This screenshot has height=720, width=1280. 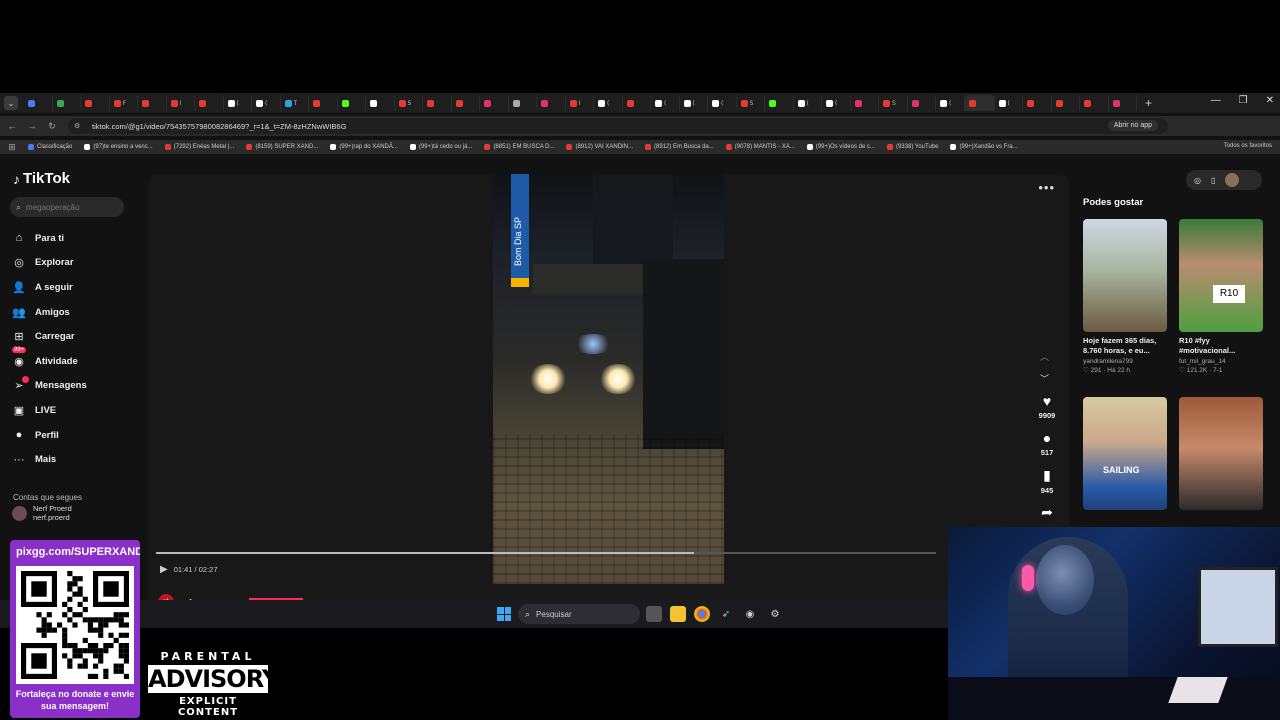 I want to click on video-frame: Bom Dia SP, so click(x=608, y=379).